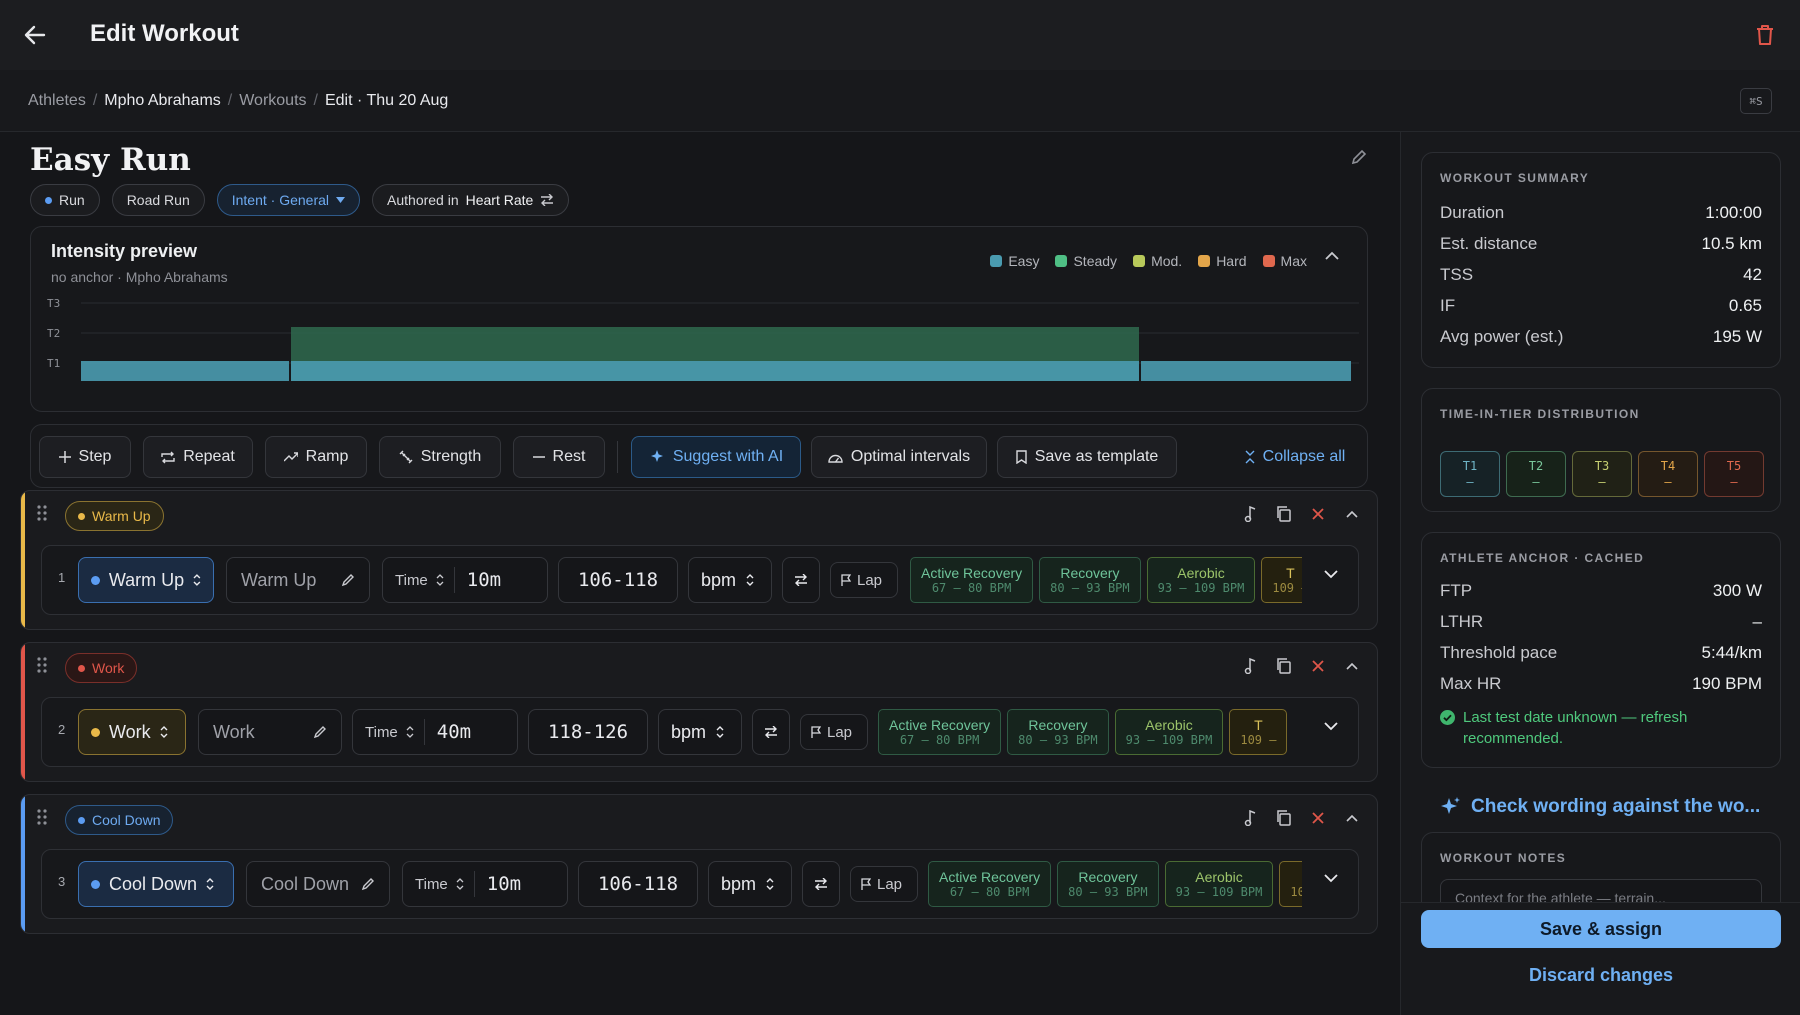  I want to click on repeat-icon, so click(168, 457).